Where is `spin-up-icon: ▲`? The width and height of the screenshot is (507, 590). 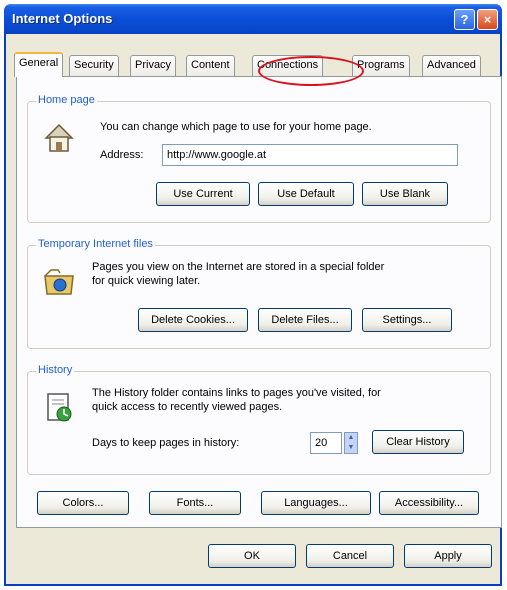 spin-up-icon: ▲ is located at coordinates (351, 438).